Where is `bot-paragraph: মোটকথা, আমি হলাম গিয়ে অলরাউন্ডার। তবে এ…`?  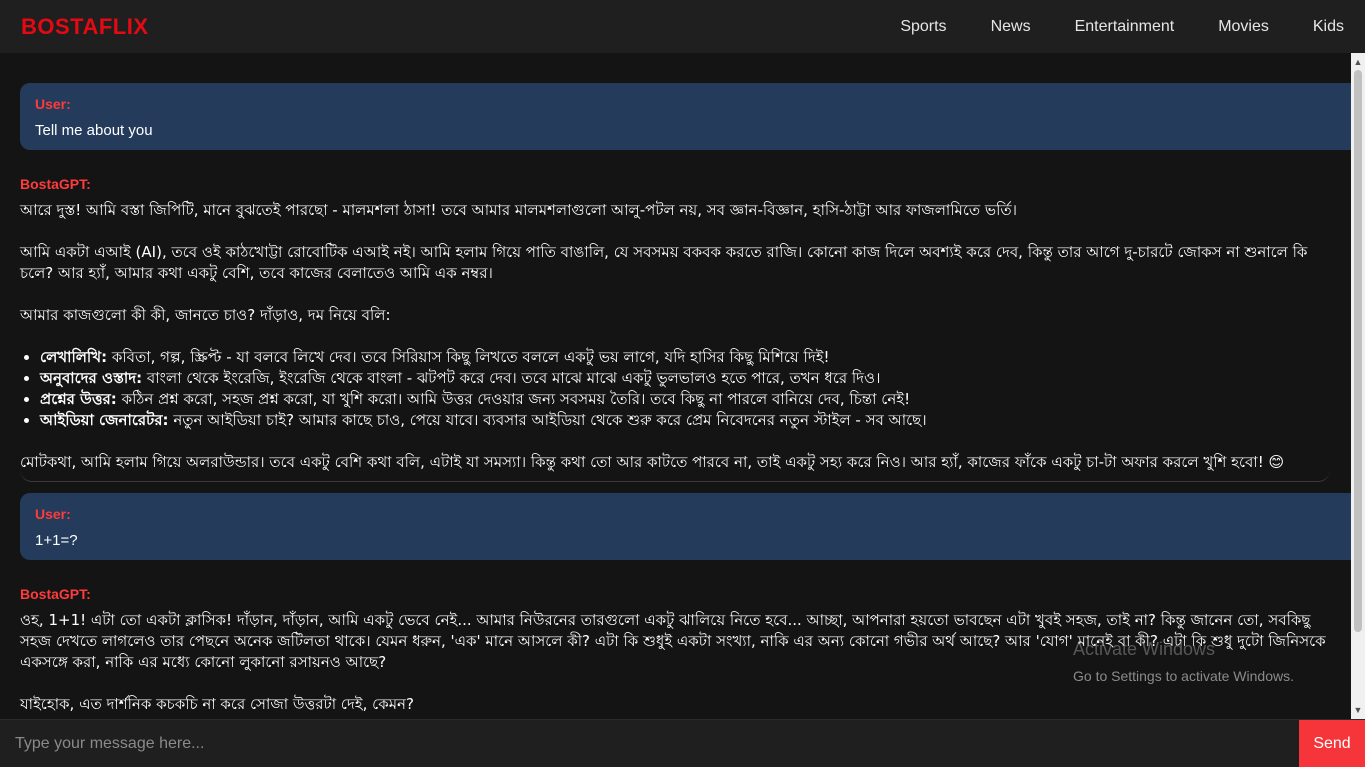
bot-paragraph: মোটকথা, আমি হলাম গিয়ে অলরাউন্ডার। তবে এ… is located at coordinates (652, 462).